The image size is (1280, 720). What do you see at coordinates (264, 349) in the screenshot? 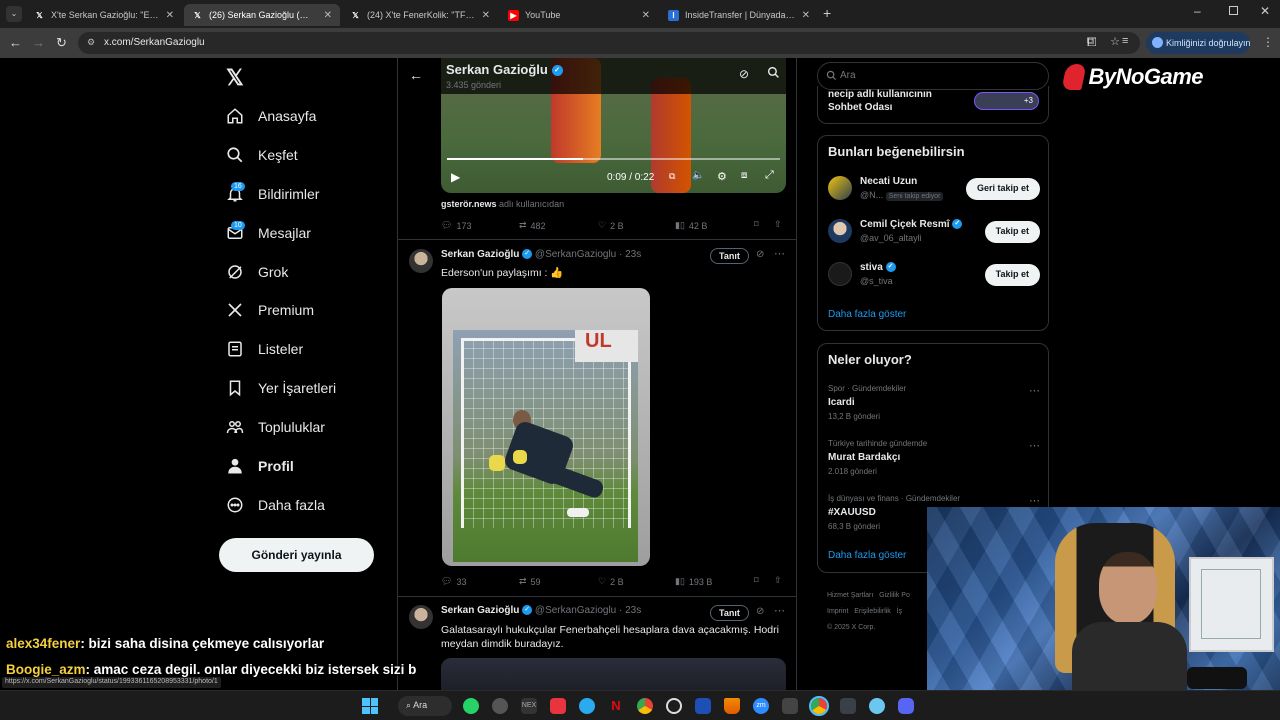
I see `nav-lists: Listeler` at bounding box center [264, 349].